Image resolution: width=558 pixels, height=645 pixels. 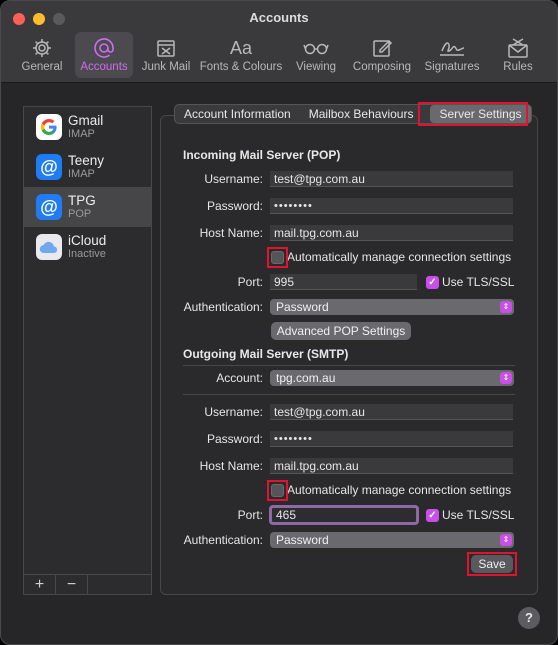 What do you see at coordinates (87, 167) in the screenshot?
I see `account-teeny: @ Teeny IMAP` at bounding box center [87, 167].